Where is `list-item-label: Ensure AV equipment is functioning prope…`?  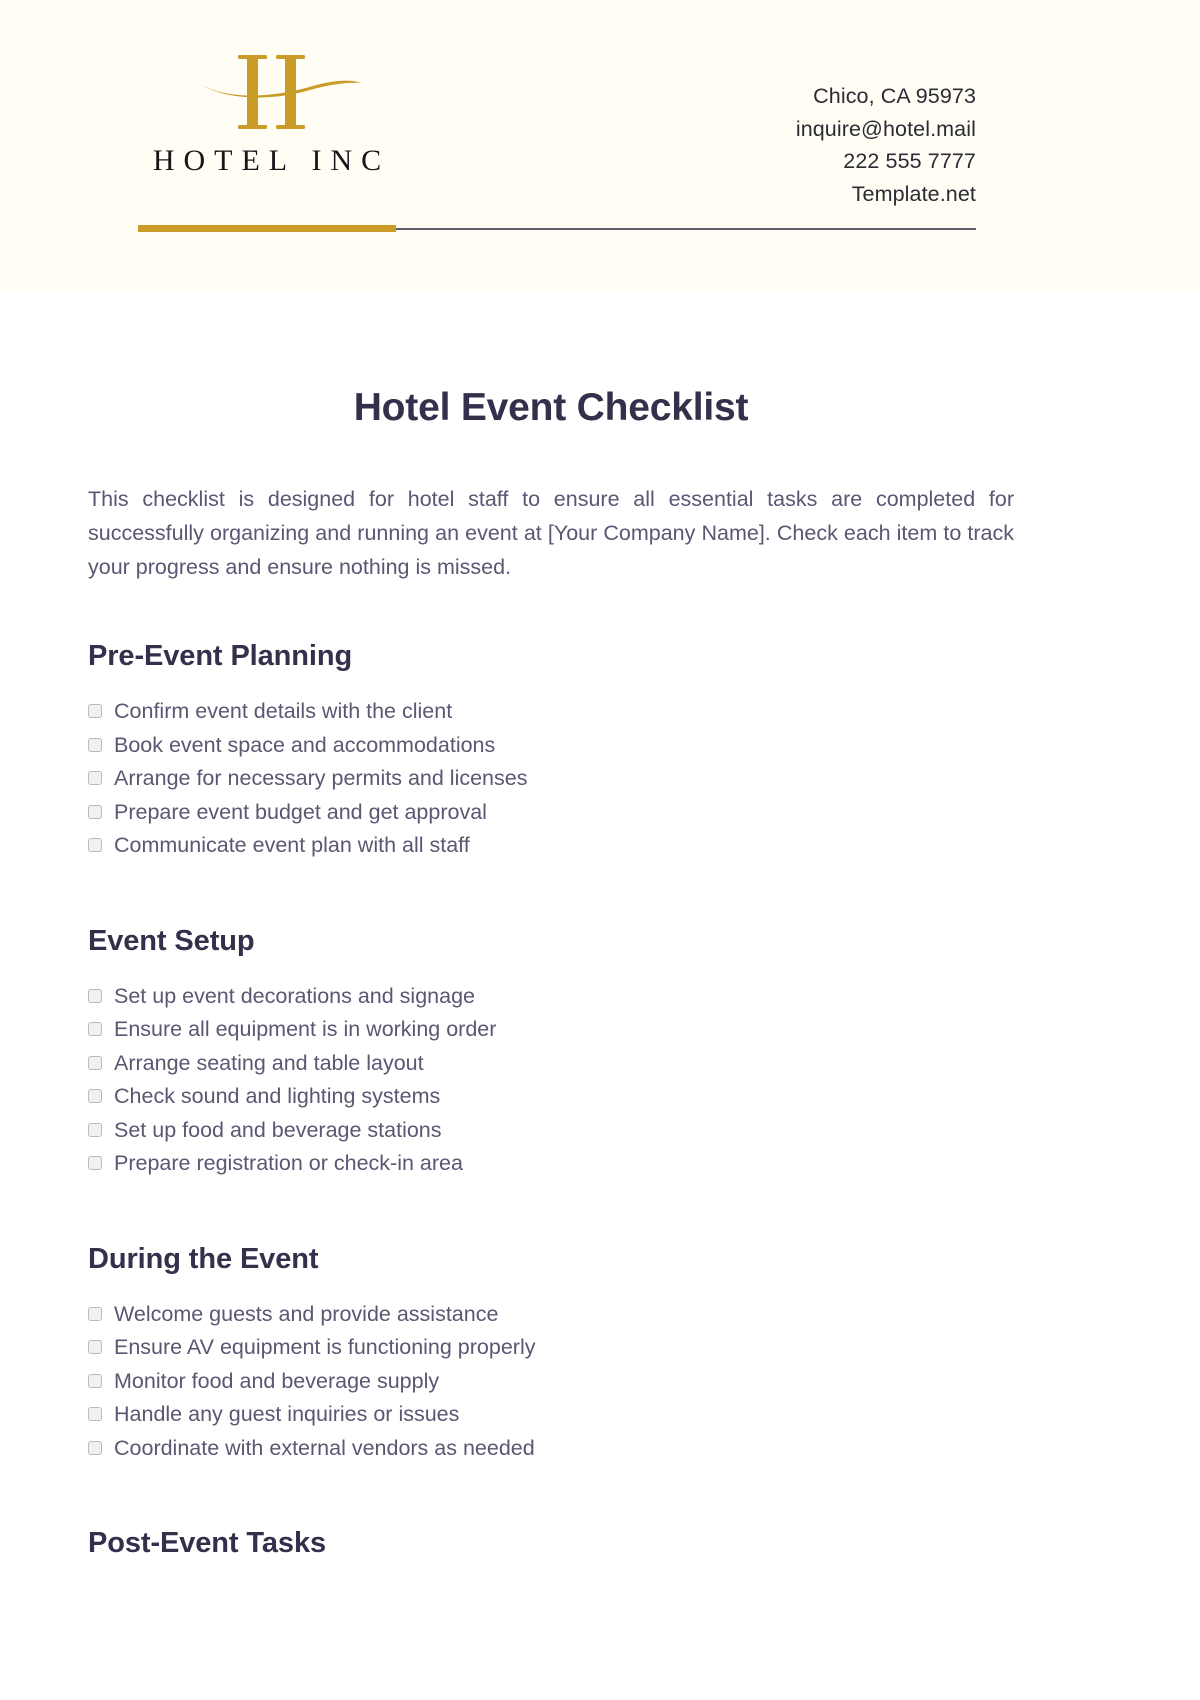 list-item-label: Ensure AV equipment is functioning prope… is located at coordinates (325, 1347).